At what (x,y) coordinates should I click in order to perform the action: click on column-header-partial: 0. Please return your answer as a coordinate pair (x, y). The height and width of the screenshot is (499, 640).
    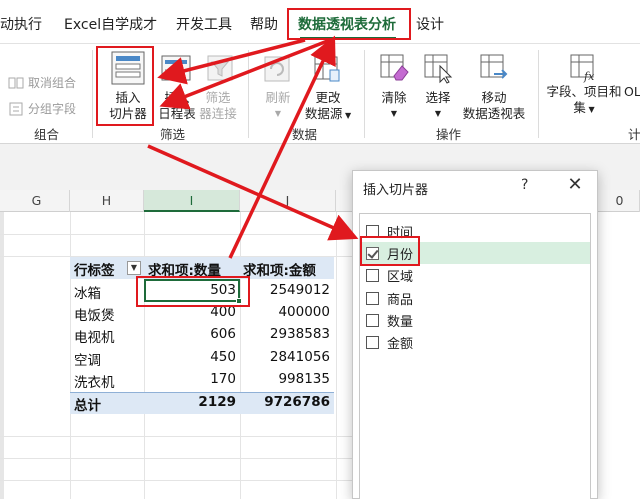
    Looking at the image, I should click on (620, 201).